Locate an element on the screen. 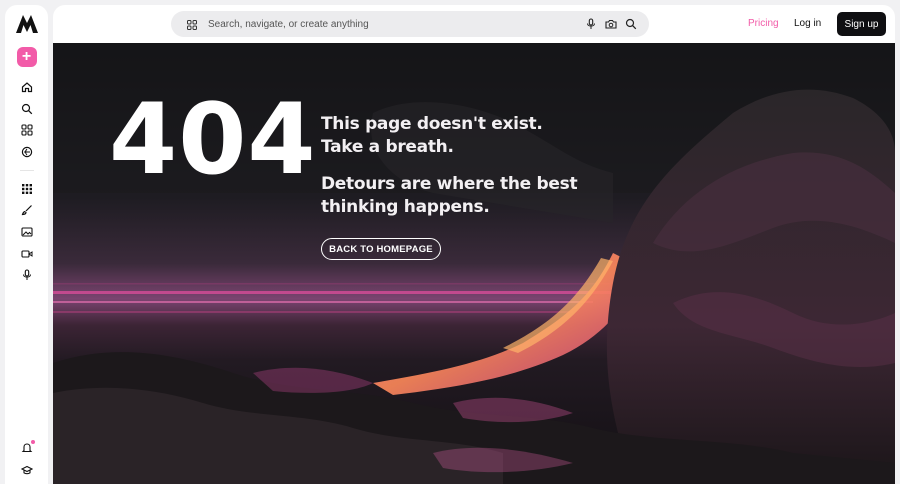 This screenshot has width=900, height=484. image-icon is located at coordinates (27, 232).